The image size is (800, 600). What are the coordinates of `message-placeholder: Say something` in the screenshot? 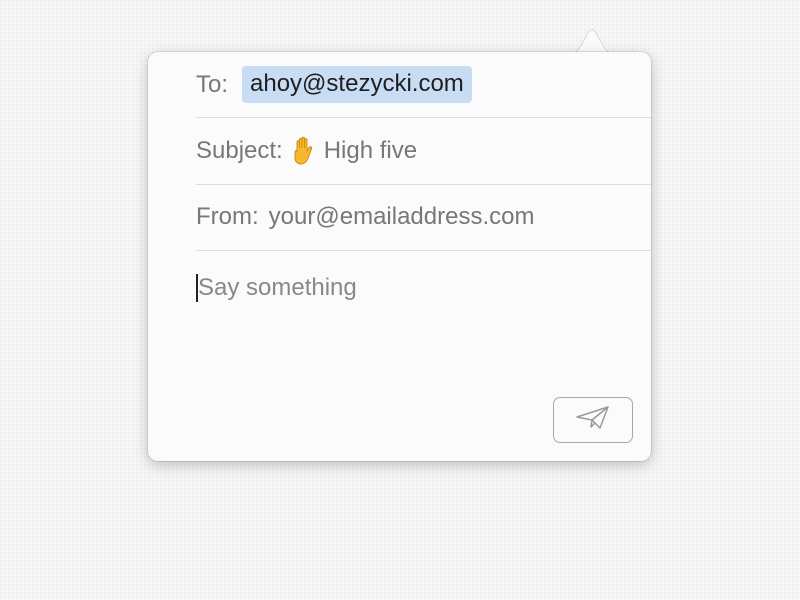 It's located at (277, 287).